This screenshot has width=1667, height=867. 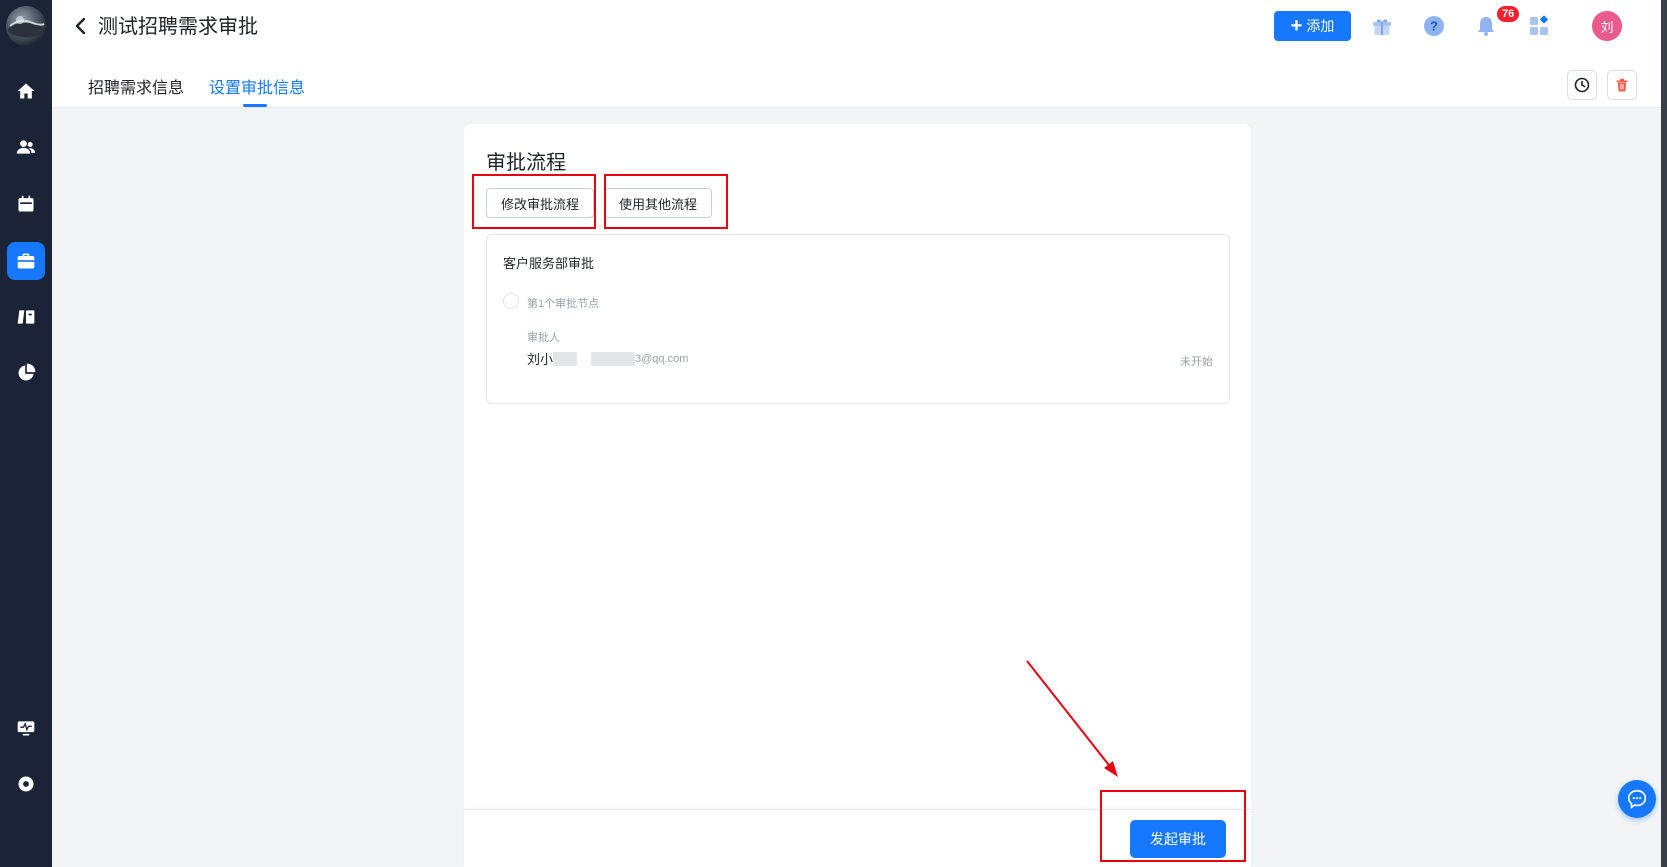 What do you see at coordinates (136, 89) in the screenshot?
I see `tab-recruitment-info: 招聘需求信息` at bounding box center [136, 89].